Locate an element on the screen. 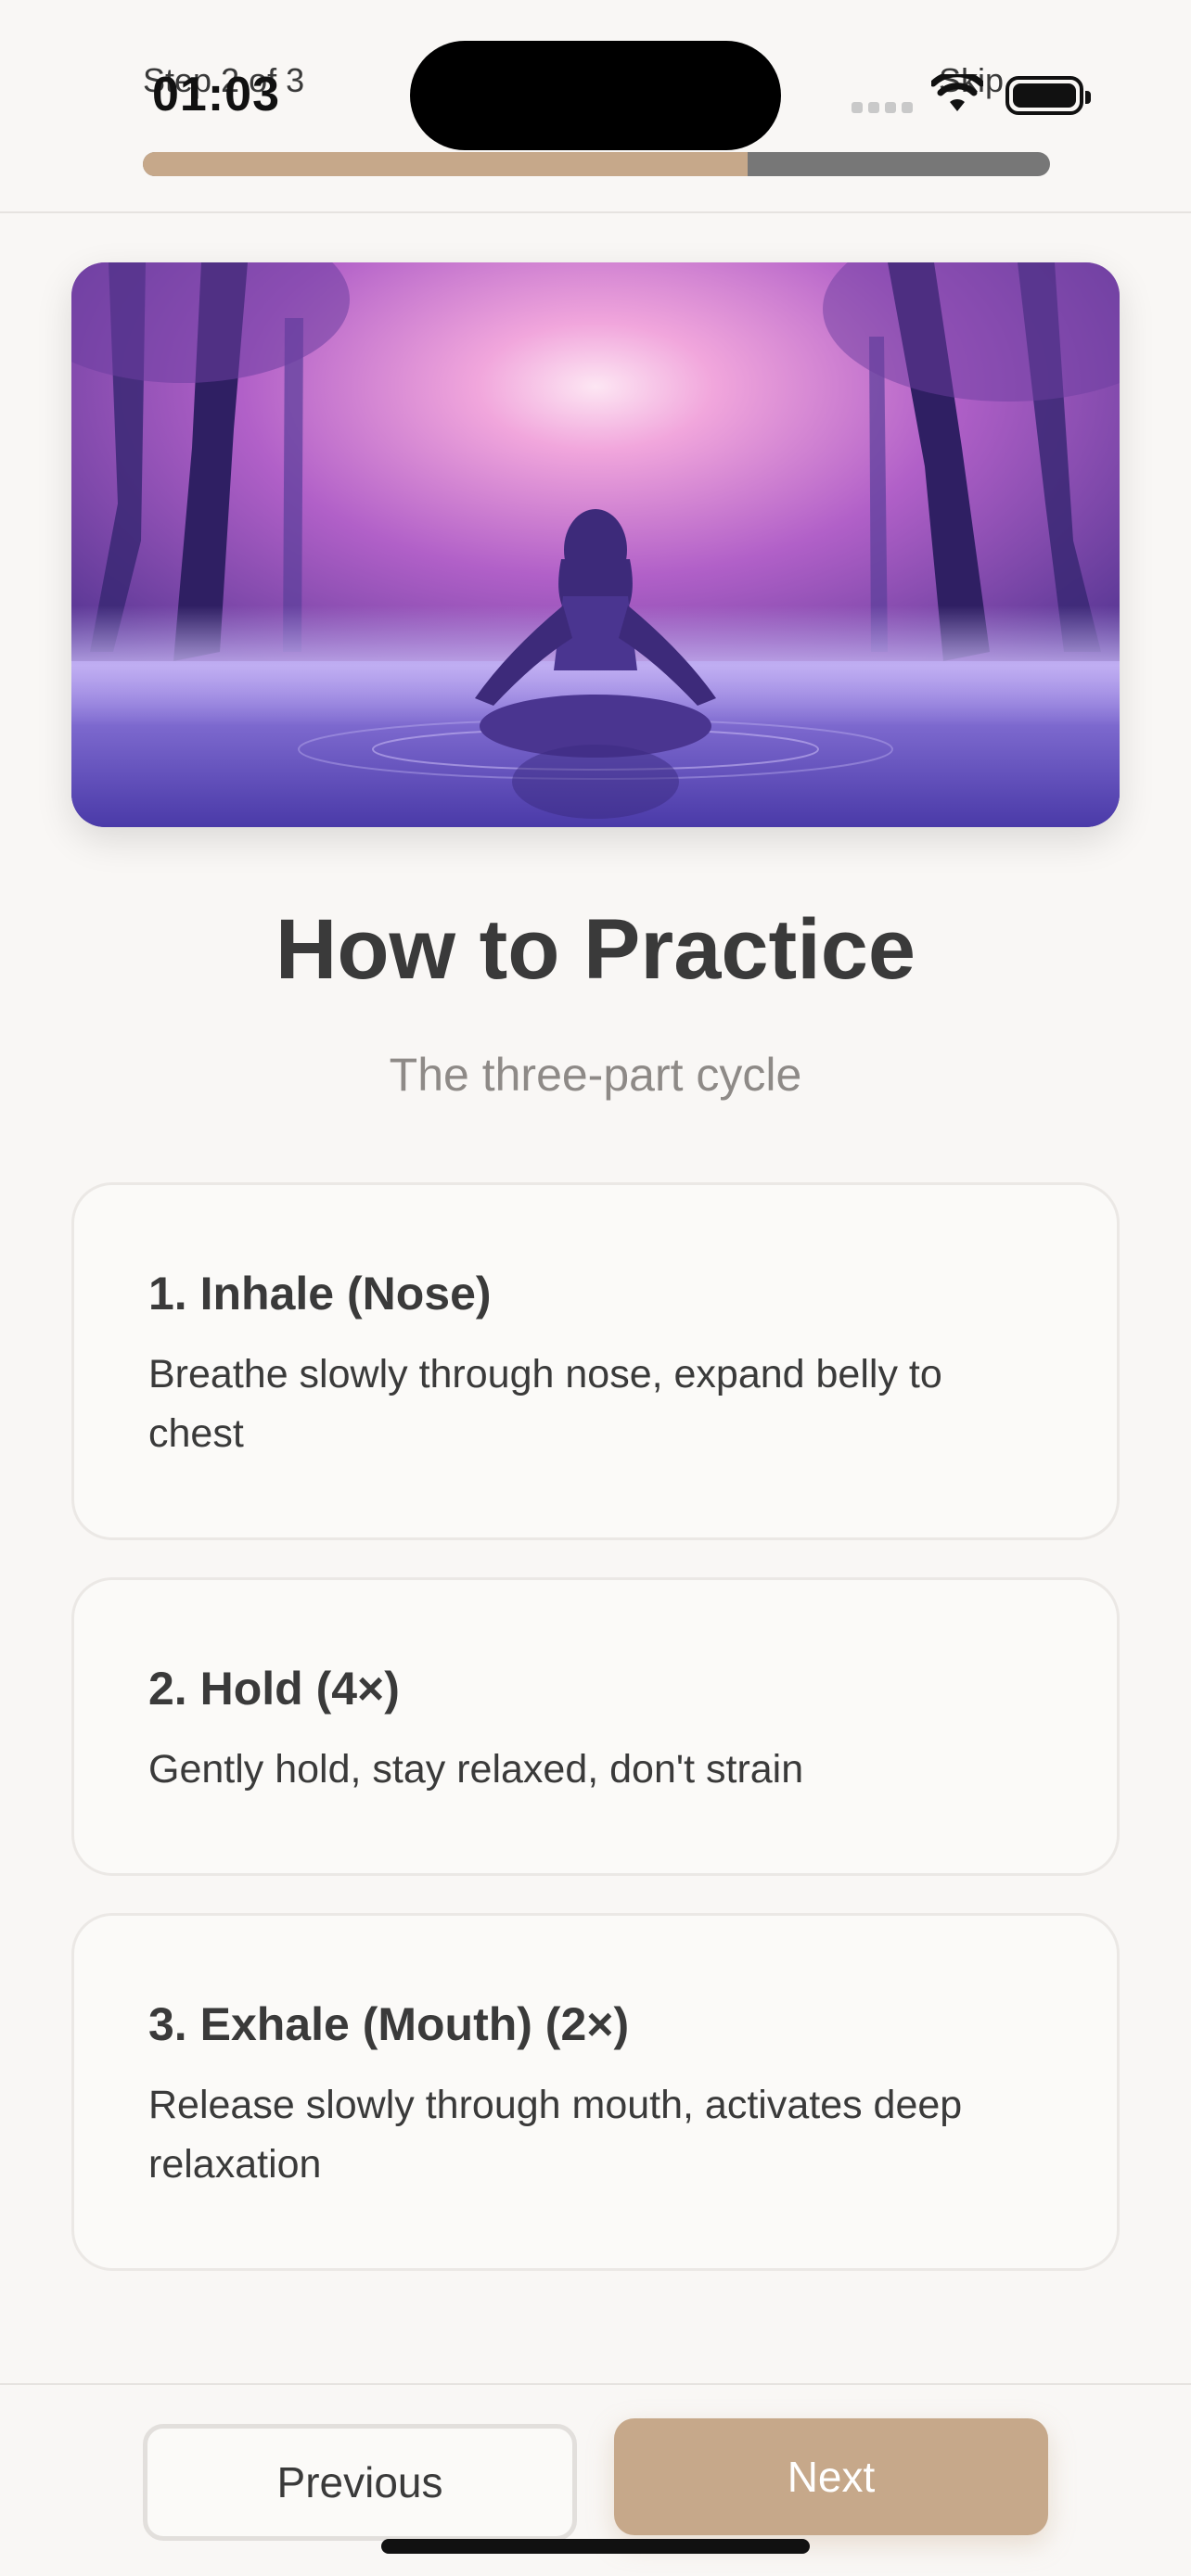 The height and width of the screenshot is (2576, 1191). battery-icon is located at coordinates (1048, 95).